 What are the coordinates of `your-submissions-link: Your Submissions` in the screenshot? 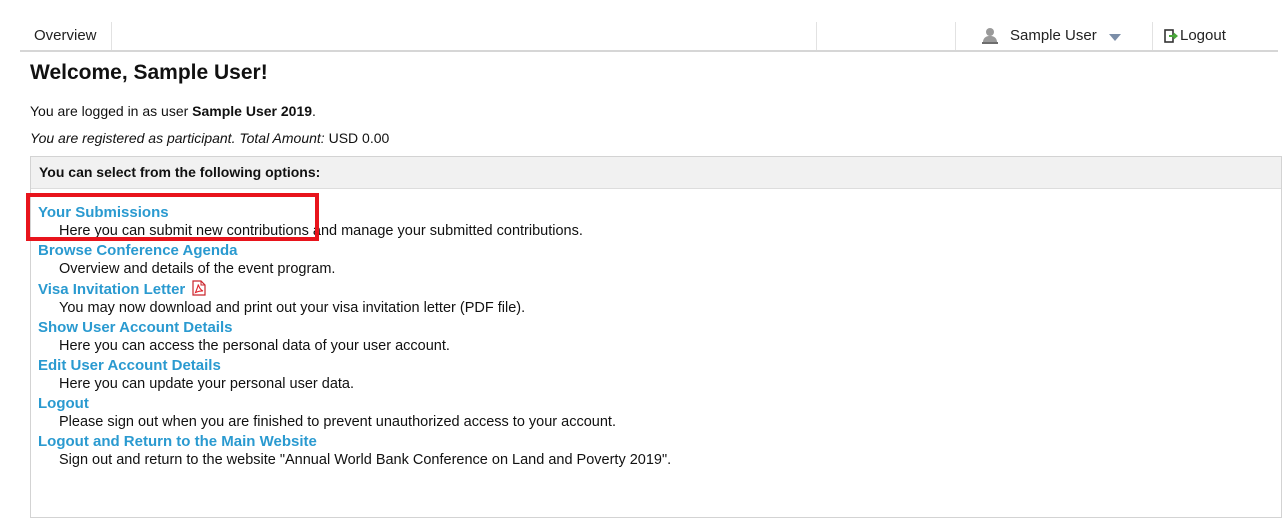 It's located at (103, 213).